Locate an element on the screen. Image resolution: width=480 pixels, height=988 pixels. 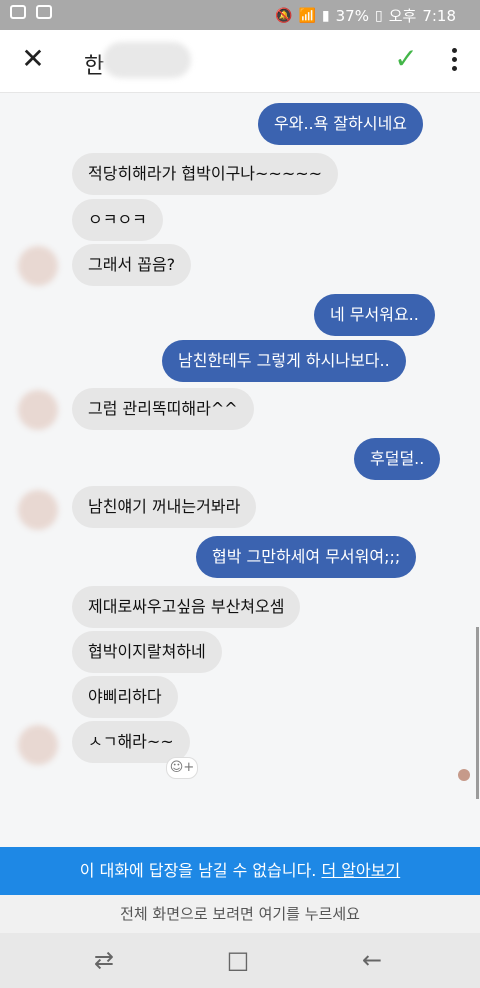
message-bubble: 그럼 관리똑띠해라^^ is located at coordinates (163, 409).